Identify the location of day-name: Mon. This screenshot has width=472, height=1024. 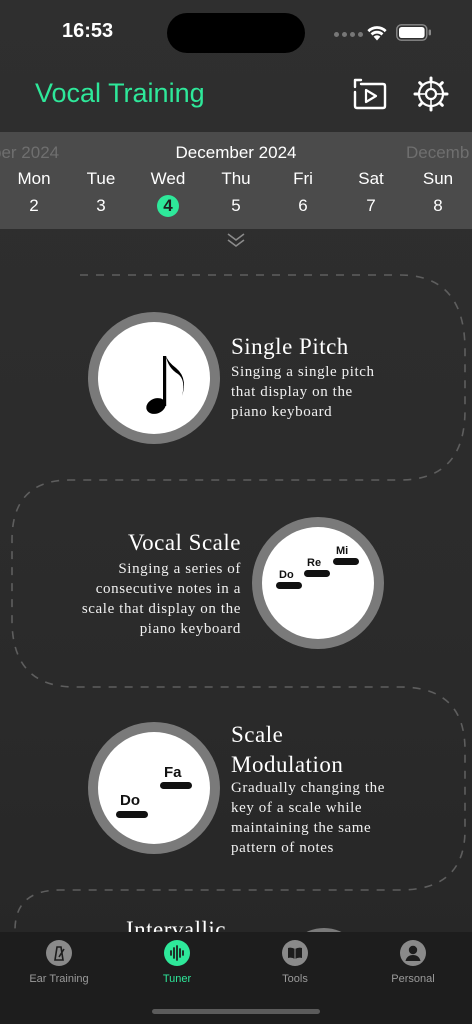
(34, 178).